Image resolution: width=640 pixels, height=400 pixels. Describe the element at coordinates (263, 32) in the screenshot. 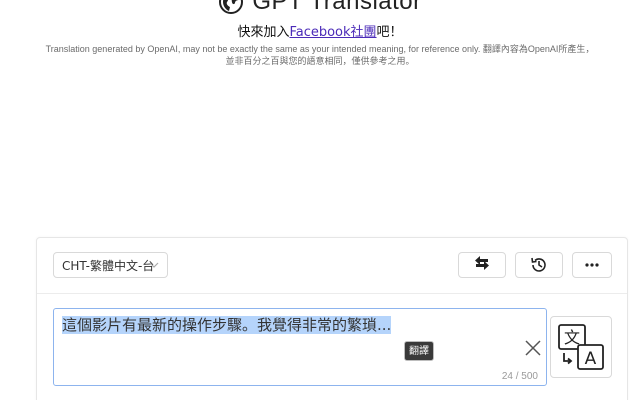

I see `join-prefix: 快來加入` at that location.